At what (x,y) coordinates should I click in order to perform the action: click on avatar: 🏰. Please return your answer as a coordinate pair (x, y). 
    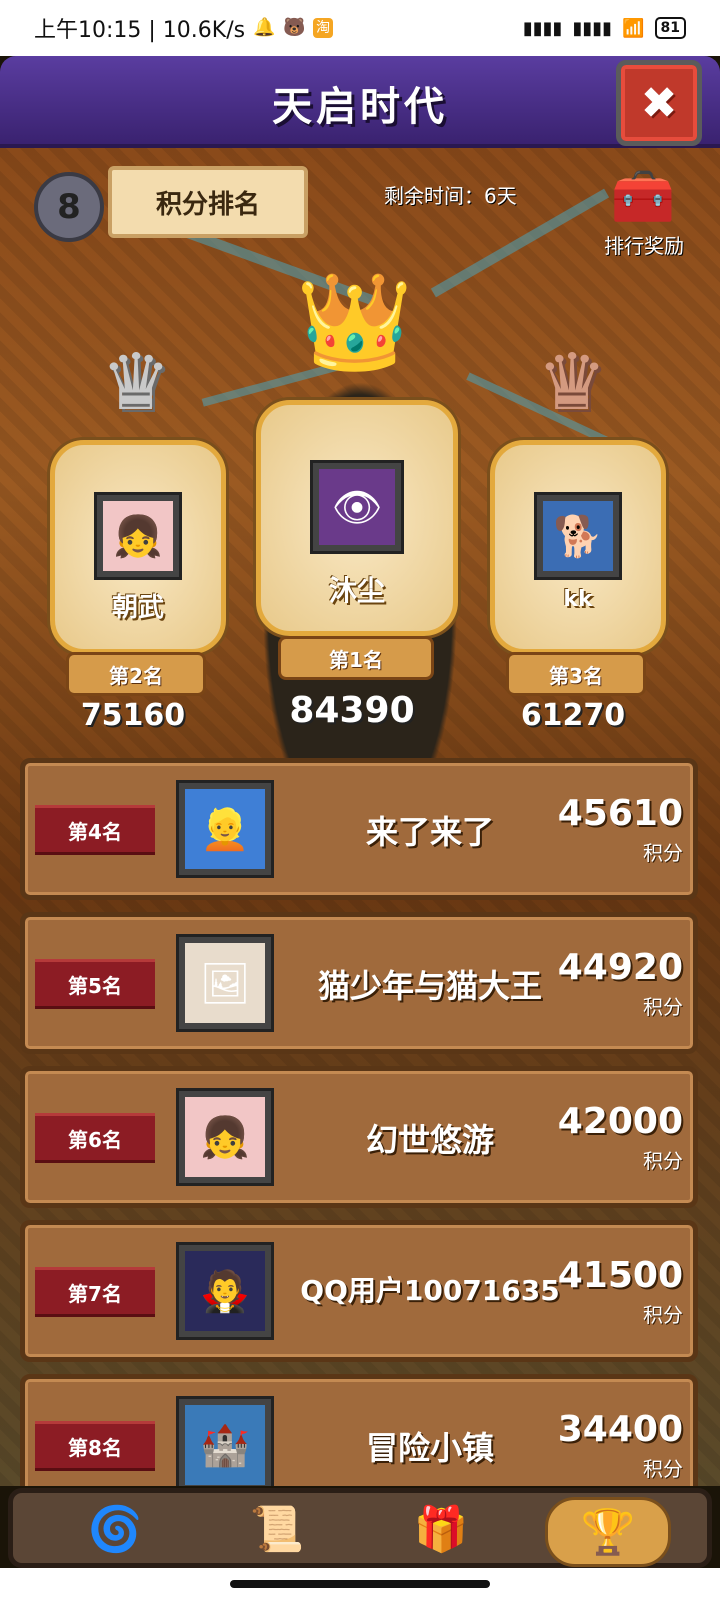
    Looking at the image, I should click on (225, 1441).